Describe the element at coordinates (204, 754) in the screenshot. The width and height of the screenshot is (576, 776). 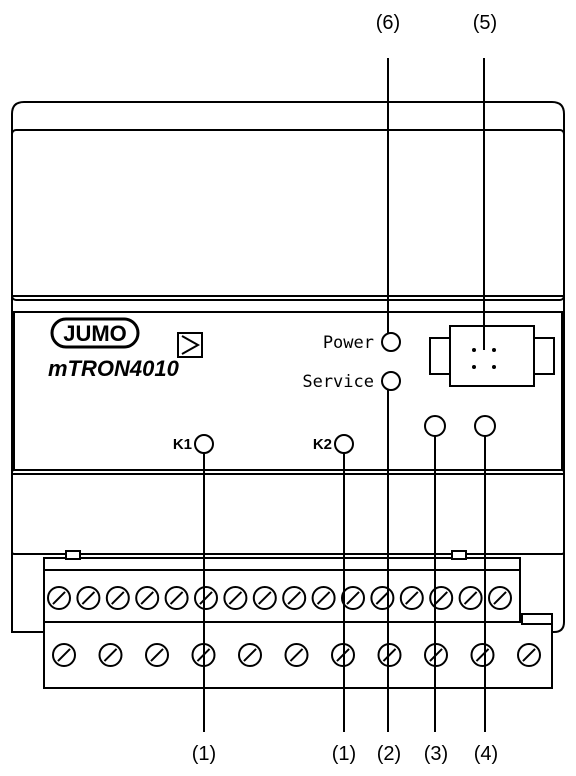
I see `callout-1-left: (1)` at that location.